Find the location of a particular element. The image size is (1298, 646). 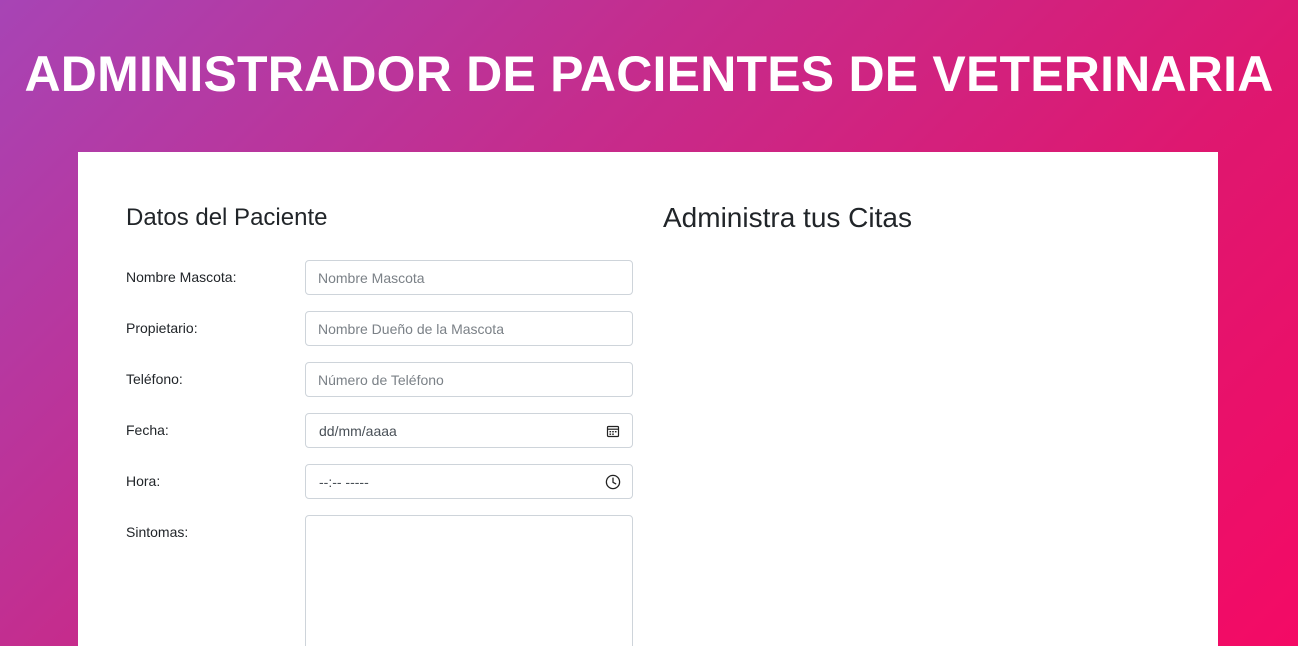

owner-label: Propietario: is located at coordinates (162, 328).